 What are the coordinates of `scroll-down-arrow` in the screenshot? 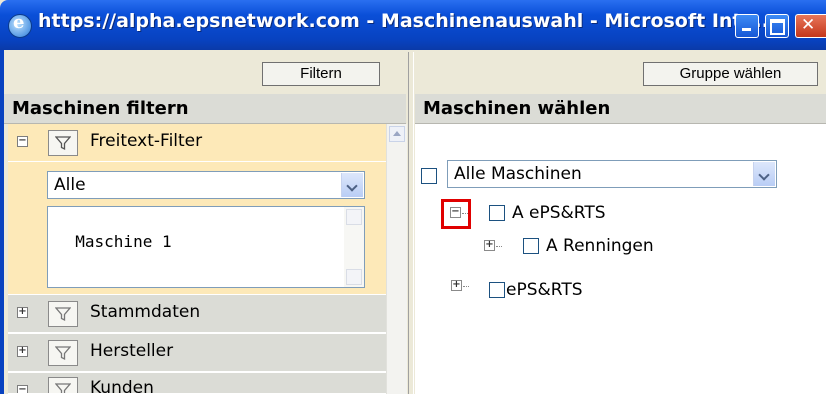 It's located at (354, 277).